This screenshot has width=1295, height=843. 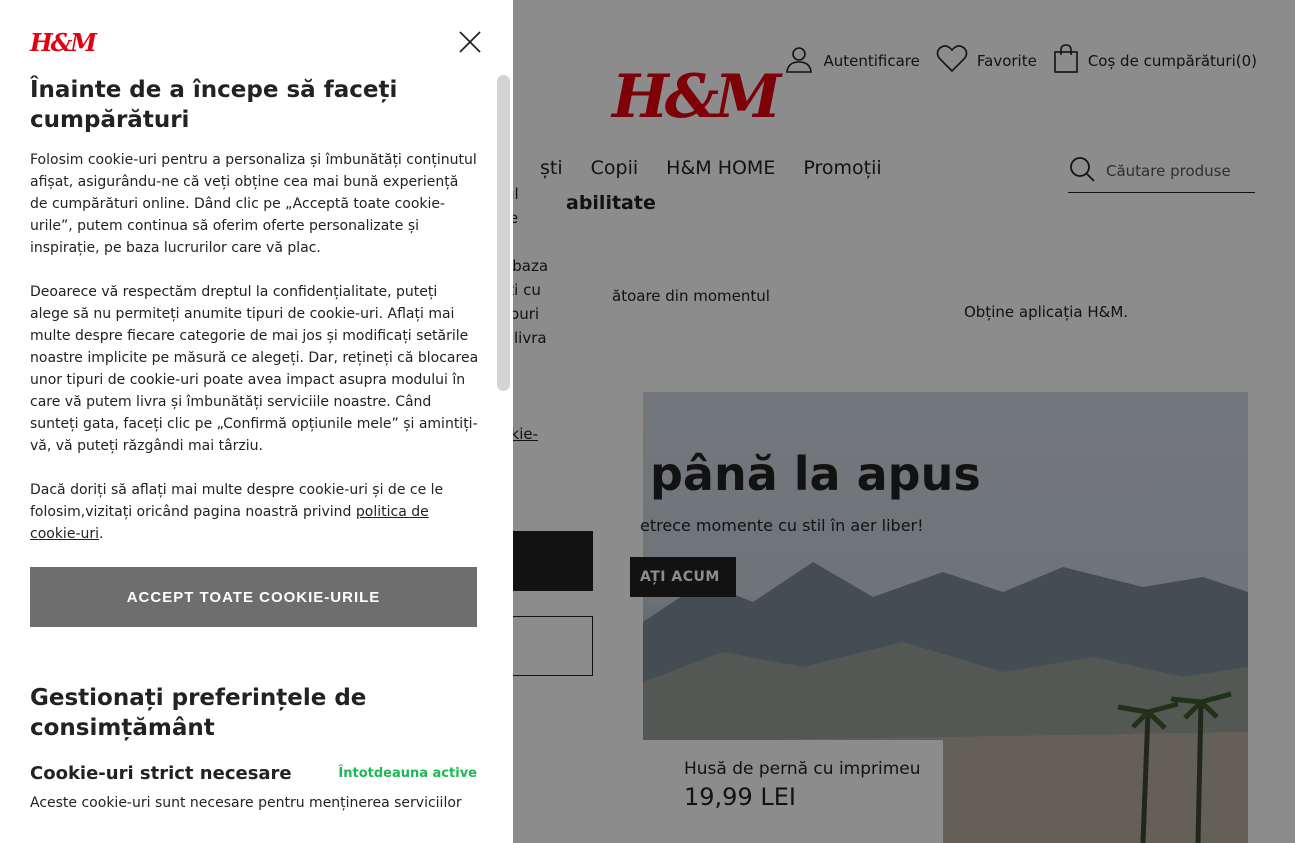 What do you see at coordinates (63, 42) in the screenshot?
I see `hm-logo-small: H&M` at bounding box center [63, 42].